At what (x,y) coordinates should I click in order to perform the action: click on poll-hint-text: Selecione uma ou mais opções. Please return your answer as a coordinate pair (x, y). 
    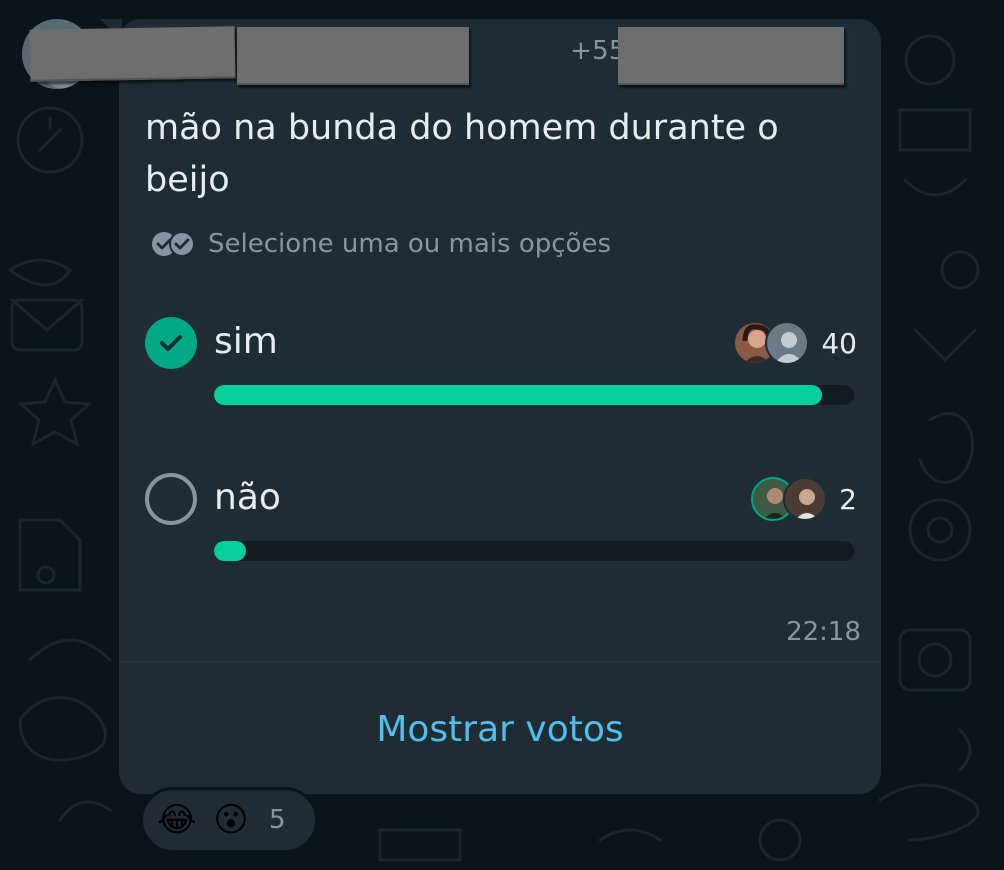
    Looking at the image, I should click on (409, 244).